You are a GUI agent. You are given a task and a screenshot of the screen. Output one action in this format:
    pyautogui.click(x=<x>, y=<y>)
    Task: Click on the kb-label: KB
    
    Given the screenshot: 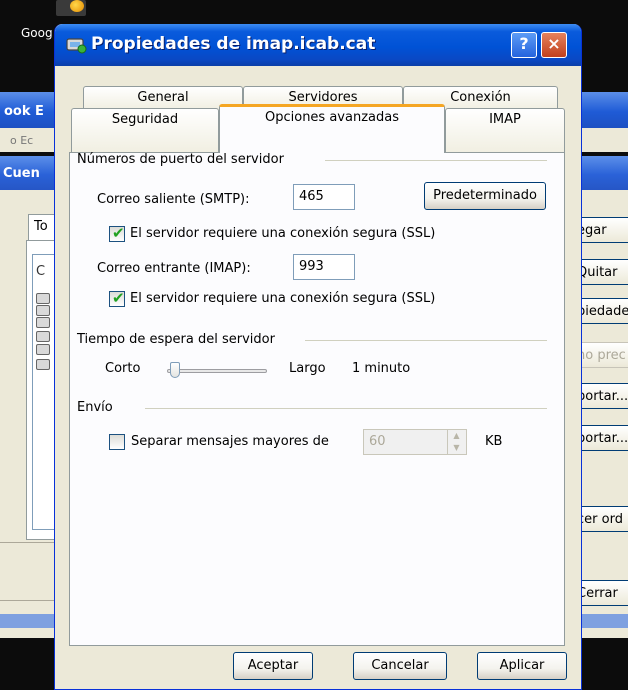 What is the action you would take?
    pyautogui.click(x=494, y=441)
    